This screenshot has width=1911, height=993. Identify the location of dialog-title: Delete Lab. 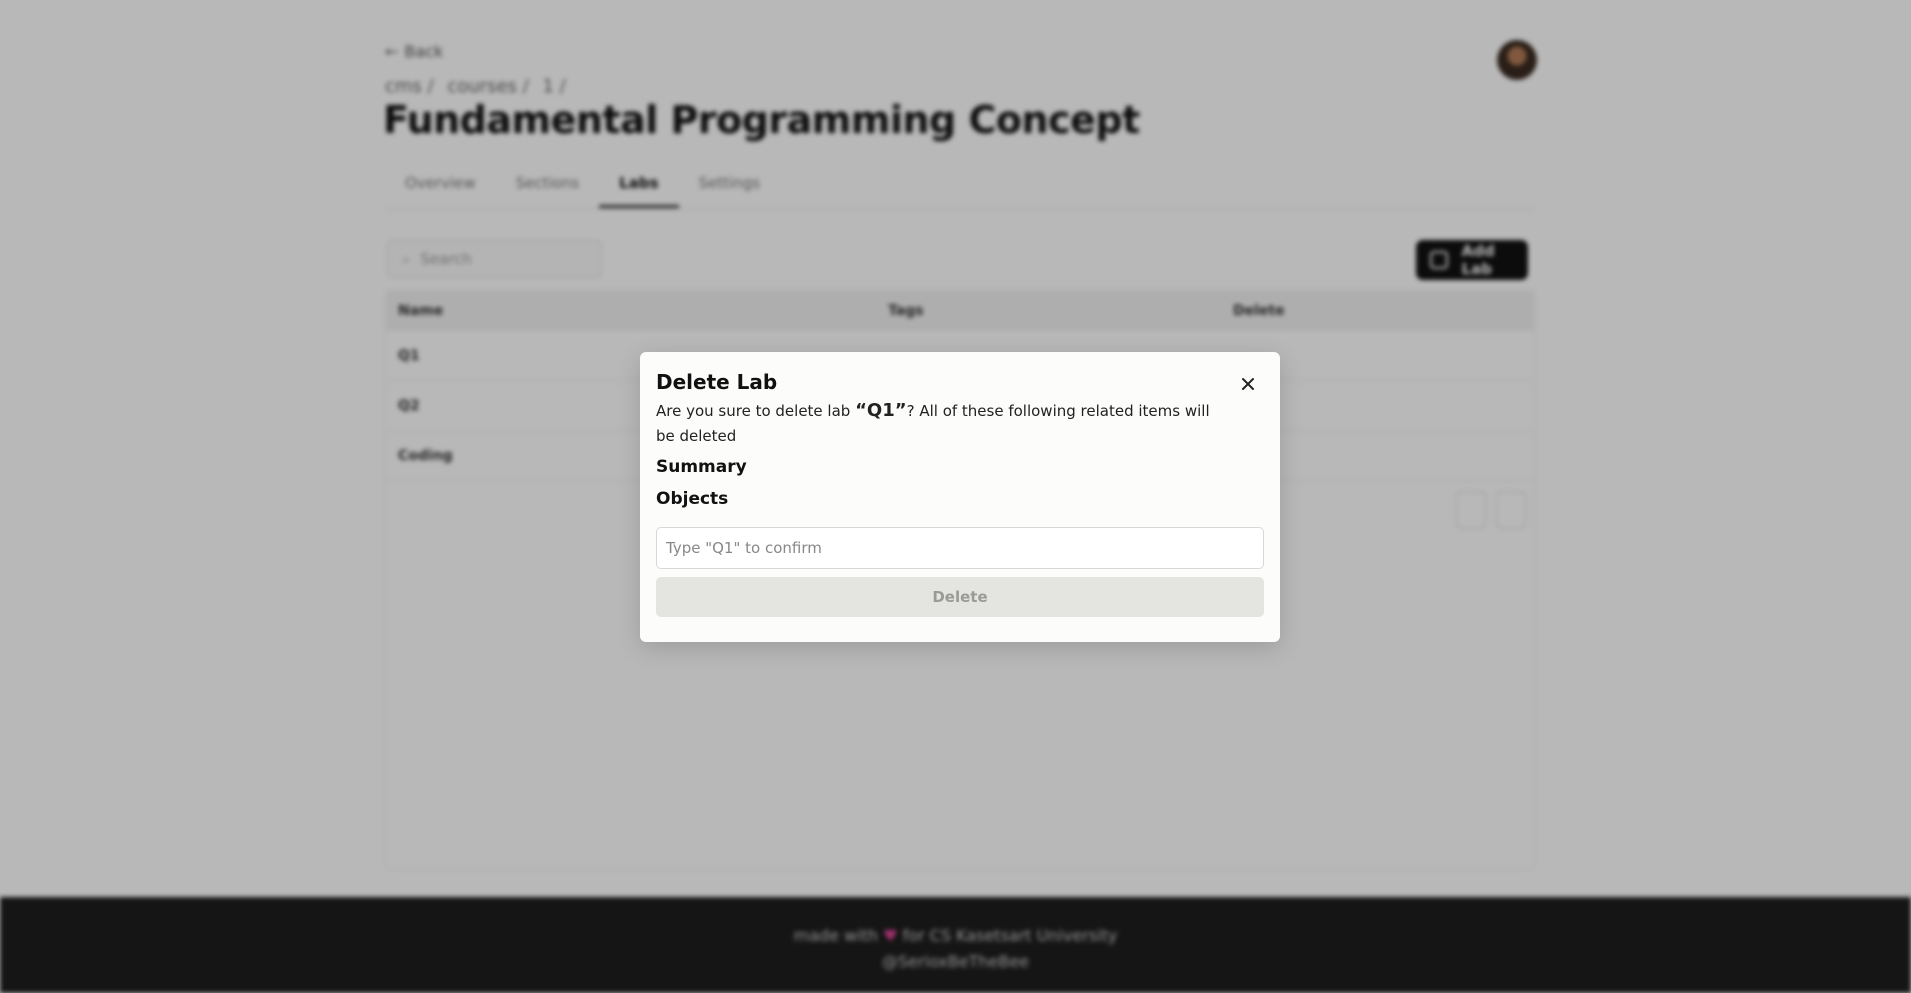
(717, 382).